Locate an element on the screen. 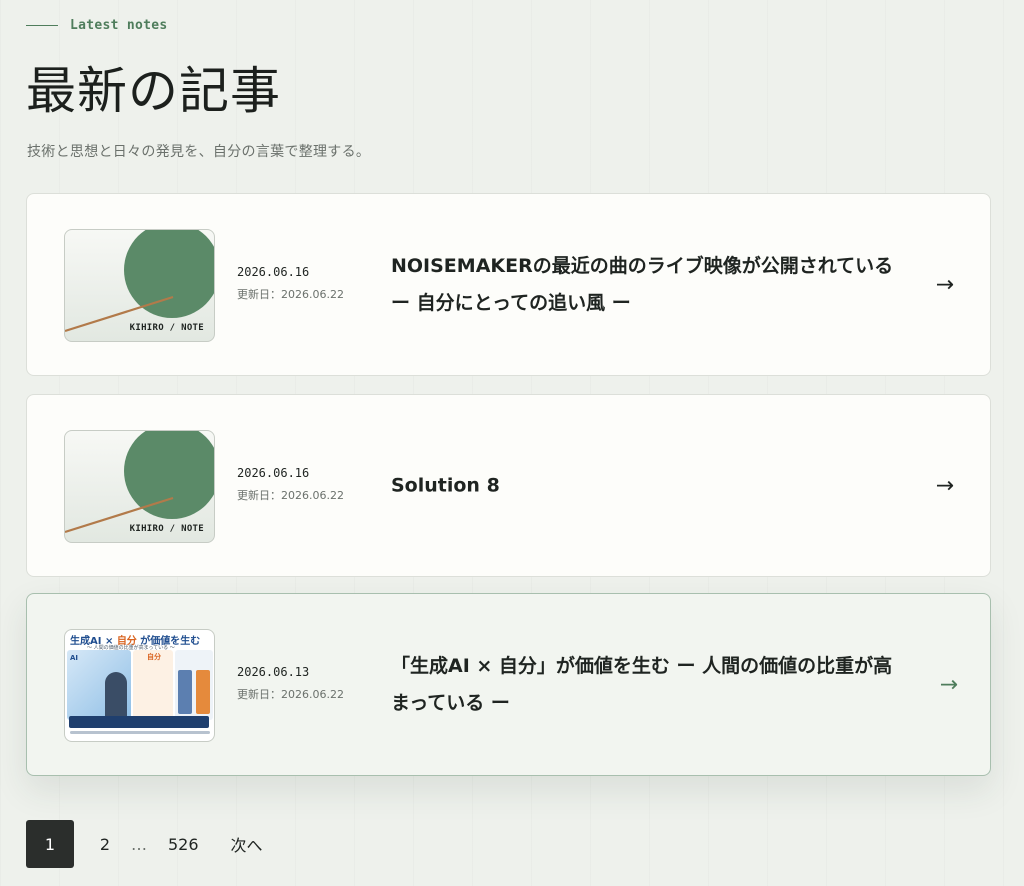 Image resolution: width=1024 pixels, height=886 pixels. infographic-footer is located at coordinates (140, 732).